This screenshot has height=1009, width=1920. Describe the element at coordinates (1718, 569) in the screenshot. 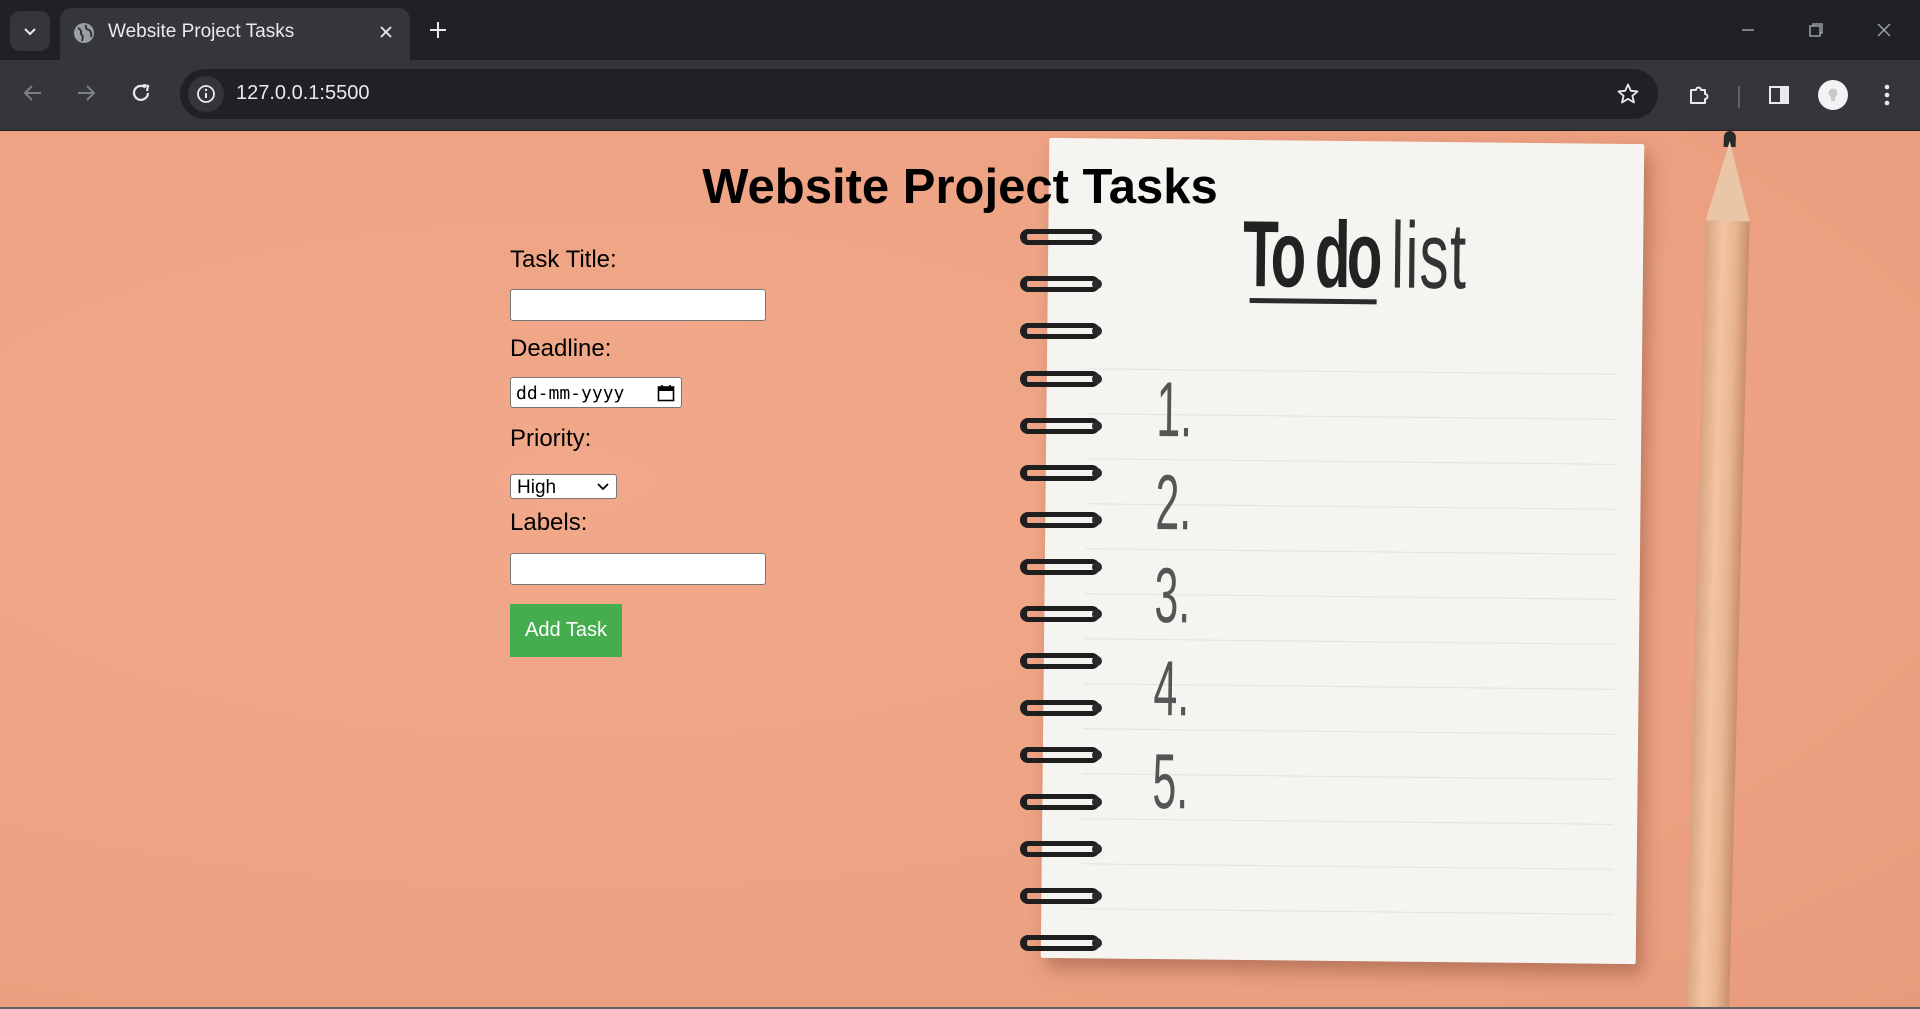

I see `pencil-image` at that location.